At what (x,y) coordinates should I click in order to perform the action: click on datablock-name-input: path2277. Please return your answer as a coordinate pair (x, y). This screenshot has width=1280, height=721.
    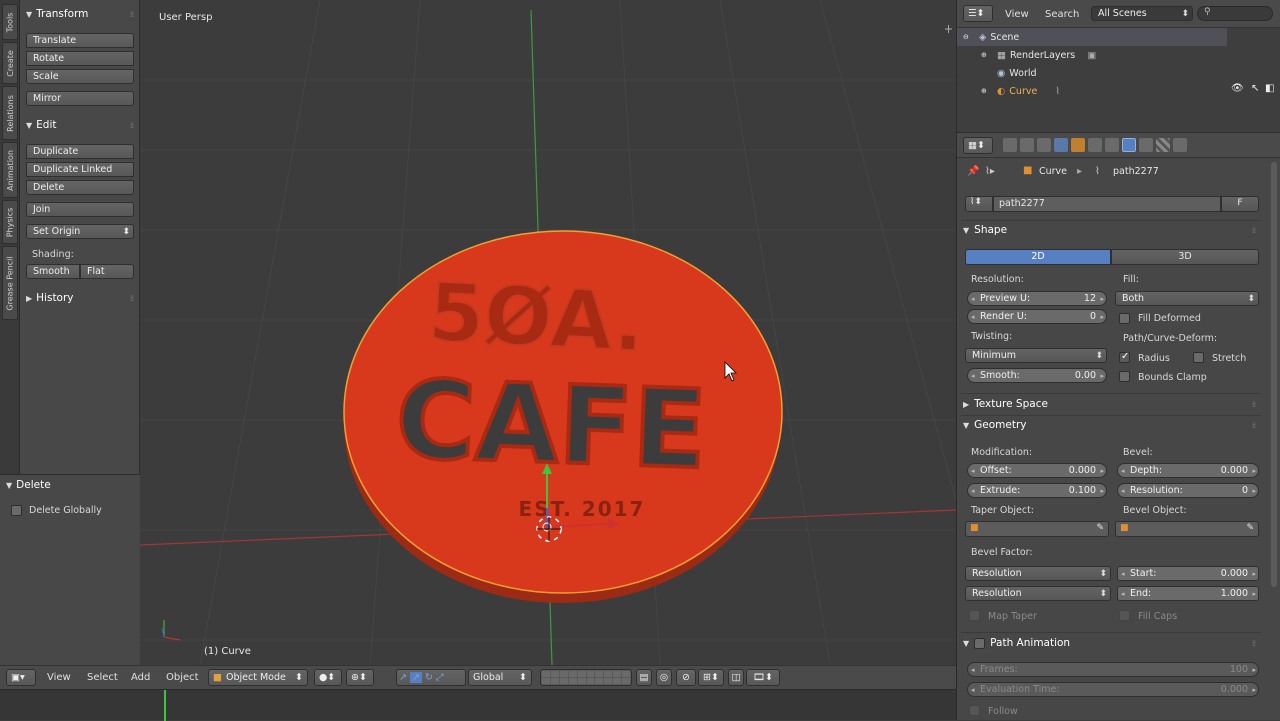
    Looking at the image, I should click on (1107, 204).